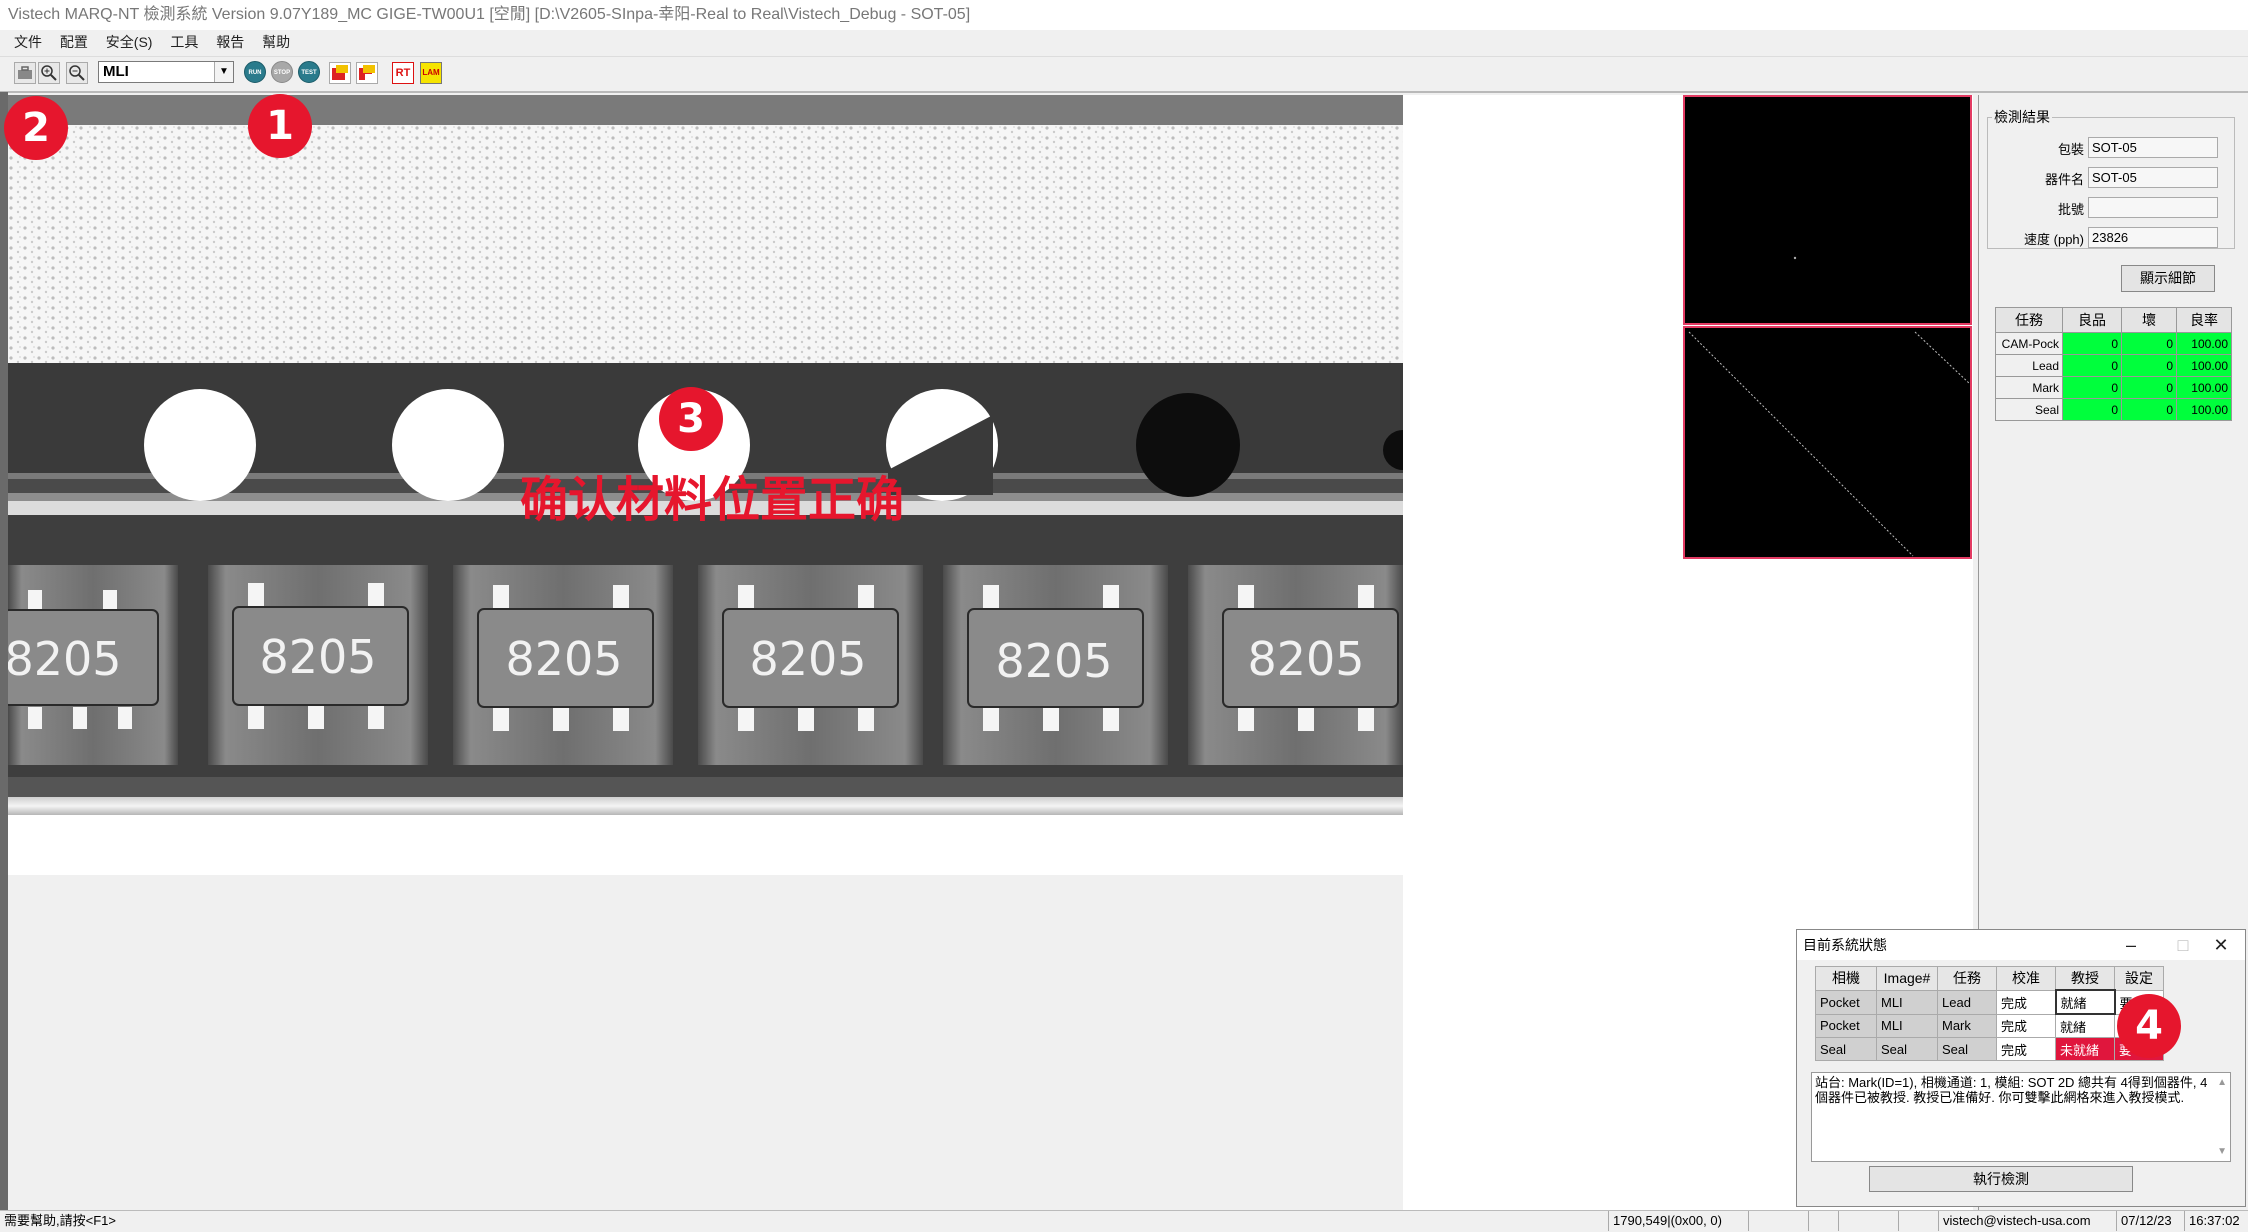  Describe the element at coordinates (2131, 945) in the screenshot. I see `minimize-icon: –` at that location.